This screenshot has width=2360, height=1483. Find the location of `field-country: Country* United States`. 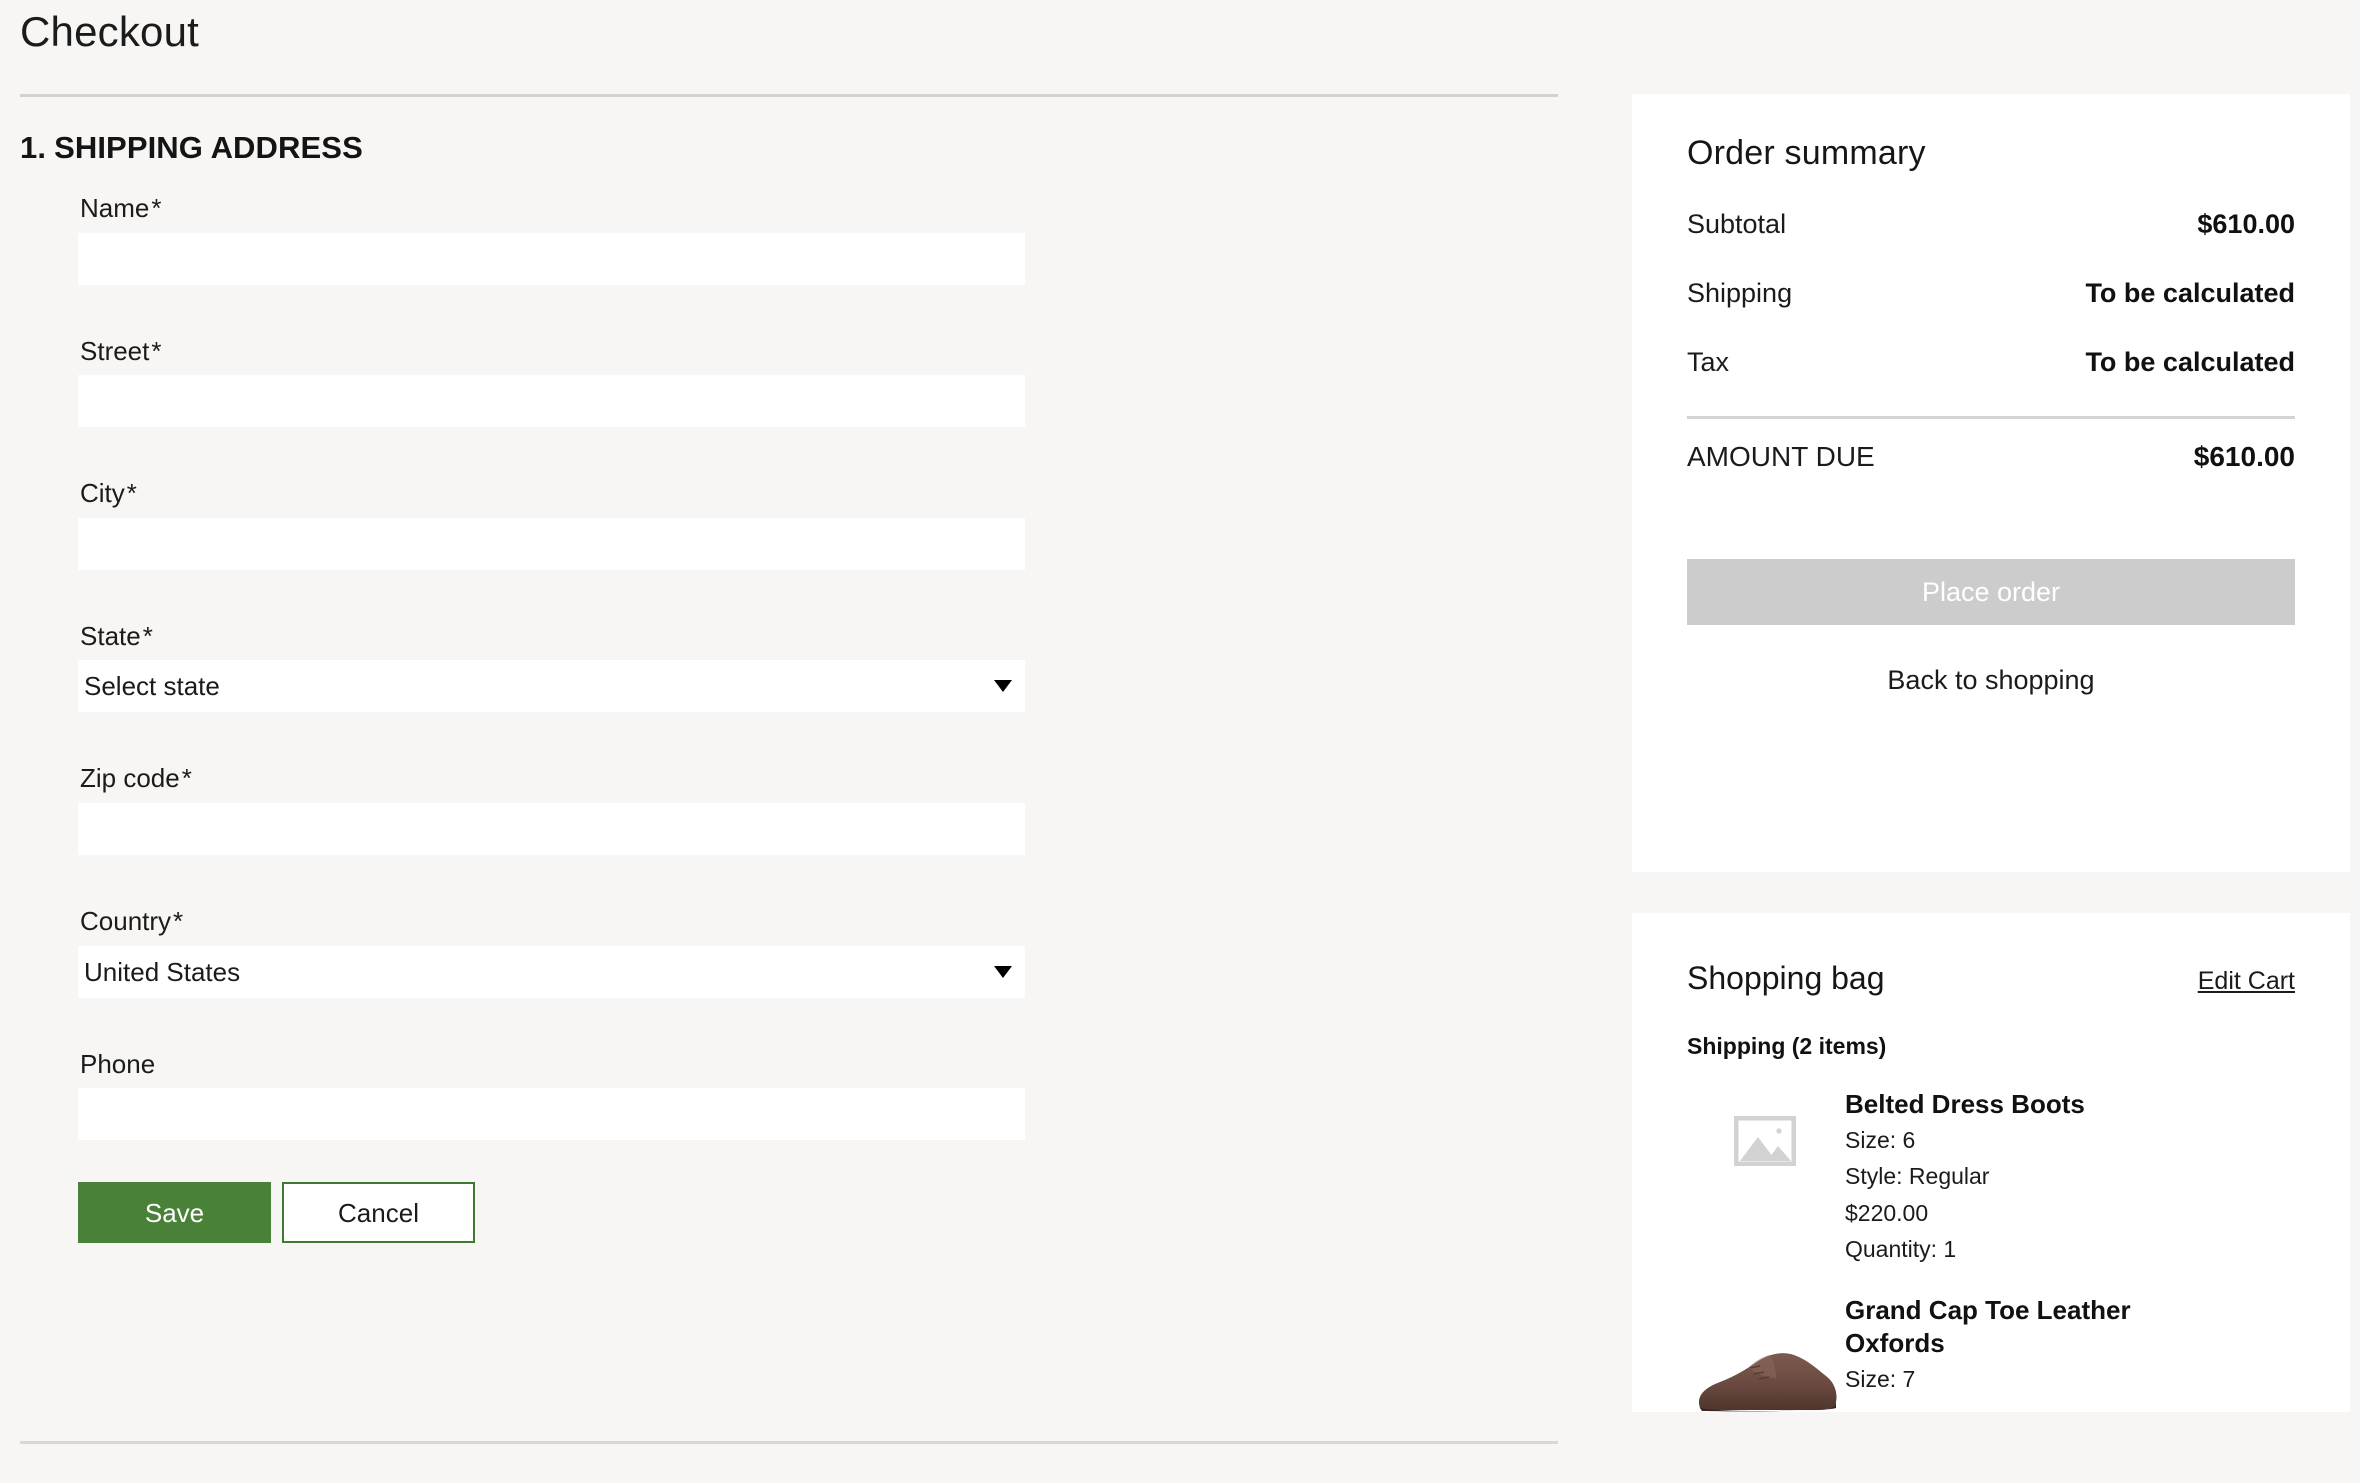

field-country: Country* United States is located at coordinates (829, 952).